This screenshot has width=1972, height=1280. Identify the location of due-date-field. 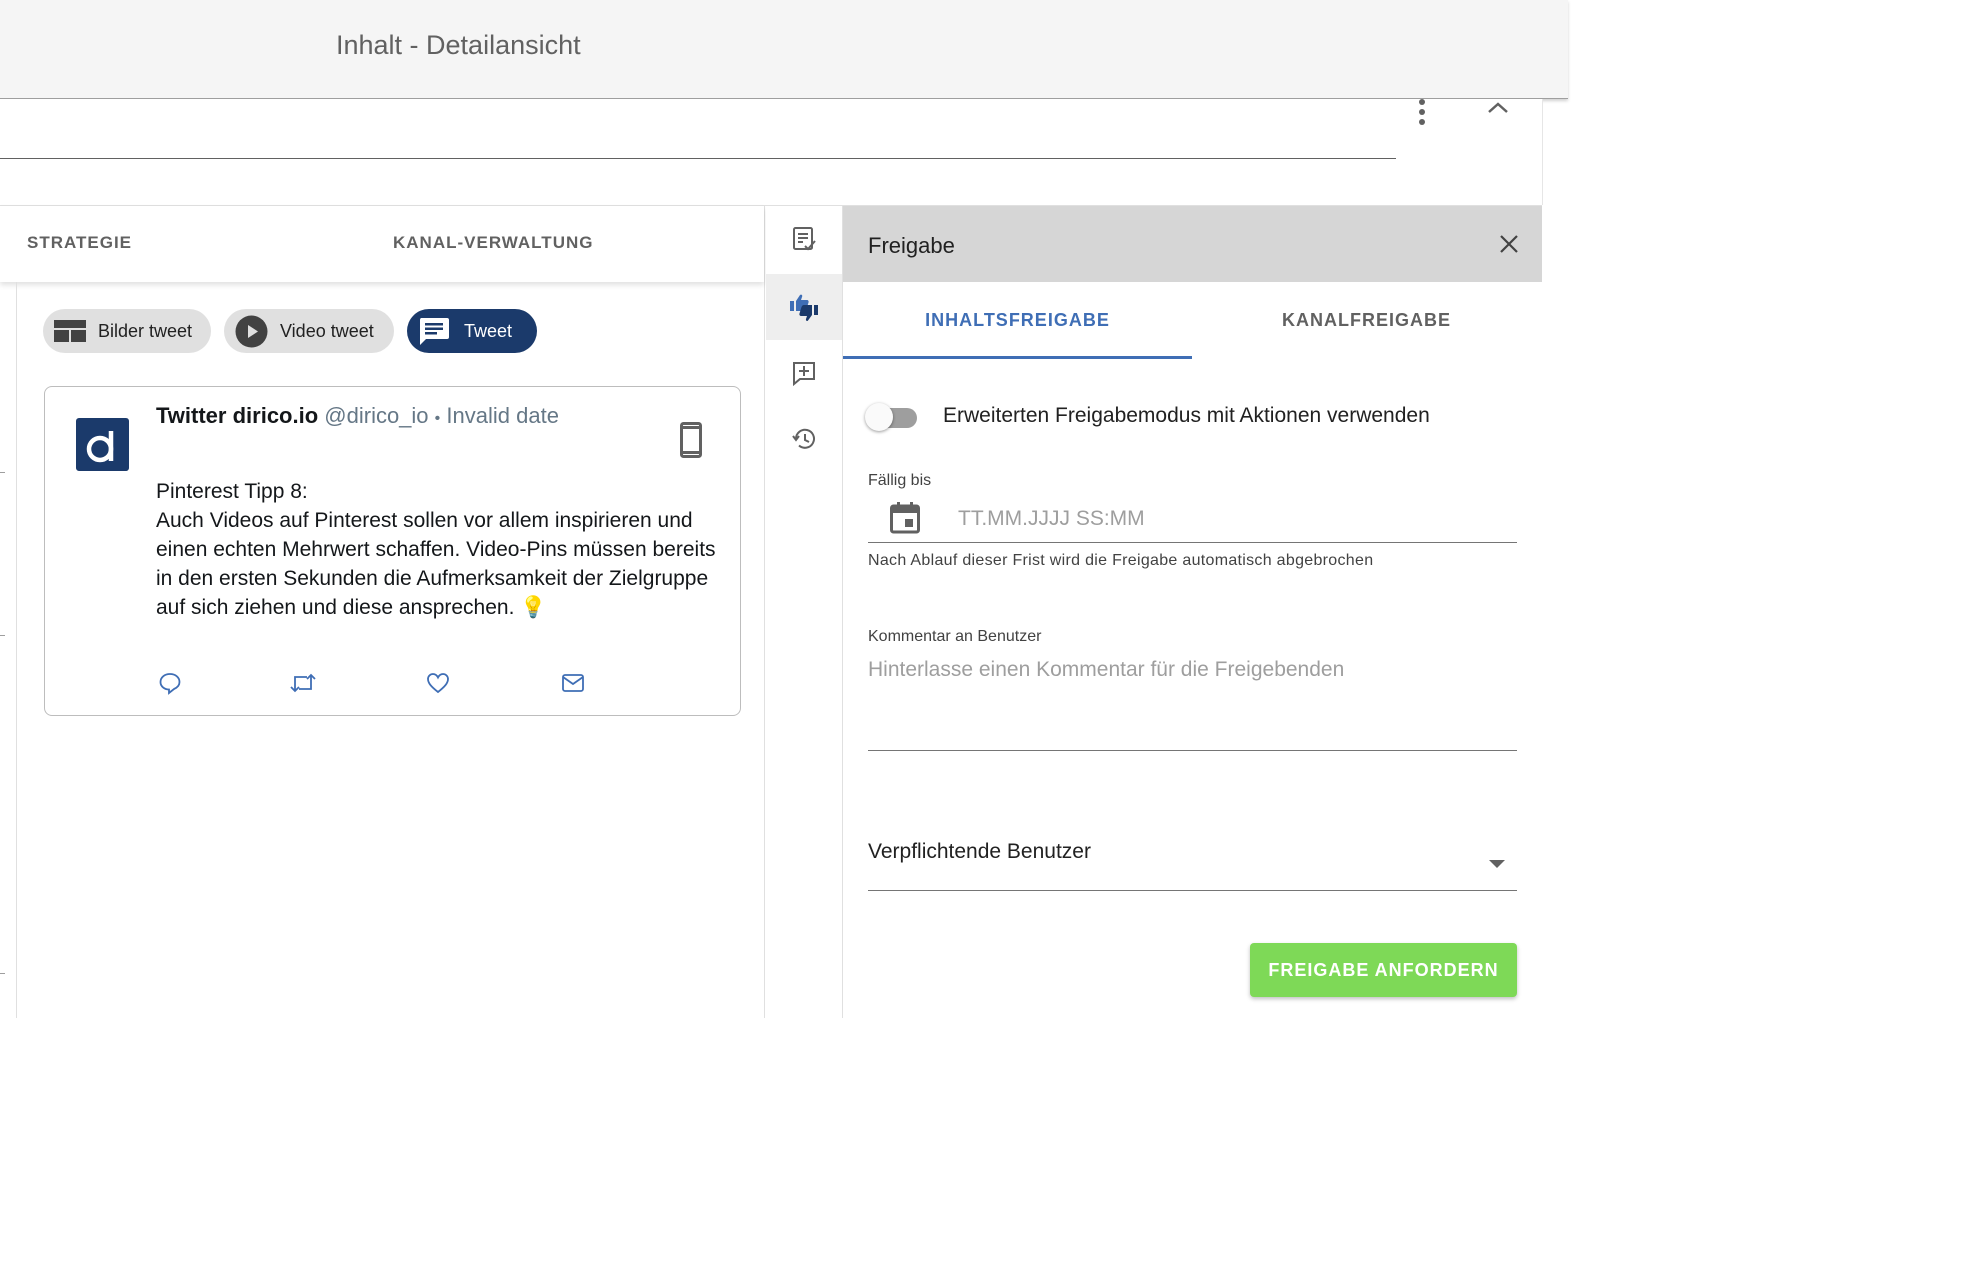
(1192, 519).